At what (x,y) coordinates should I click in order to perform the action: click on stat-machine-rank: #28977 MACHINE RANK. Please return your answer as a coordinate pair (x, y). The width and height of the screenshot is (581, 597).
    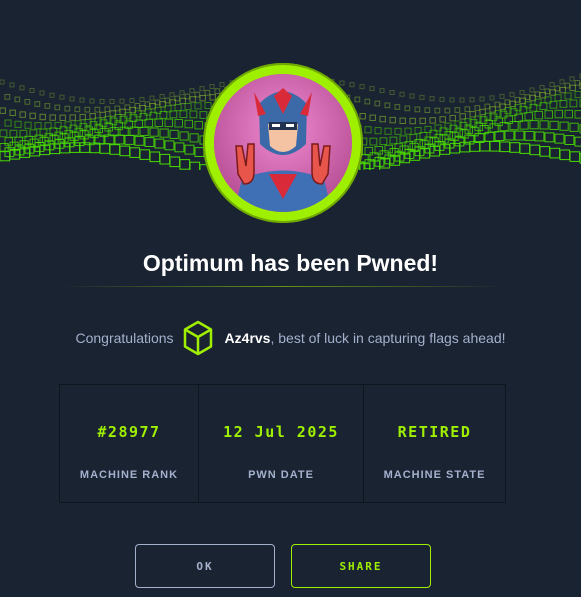
    Looking at the image, I should click on (129, 443).